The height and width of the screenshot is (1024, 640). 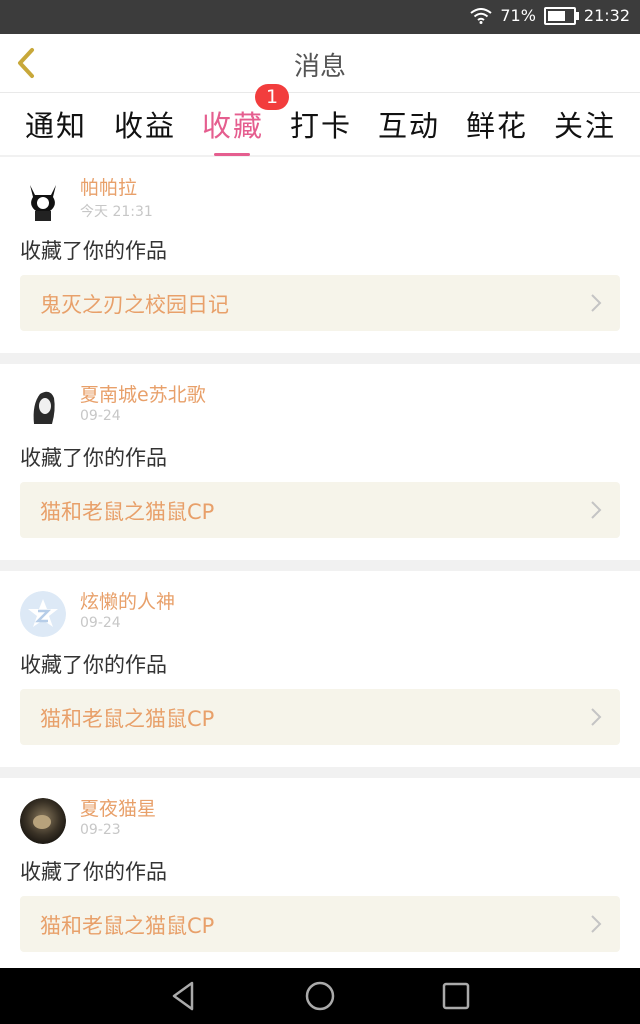 I want to click on qzone-star-avatar-icon, so click(x=43, y=614).